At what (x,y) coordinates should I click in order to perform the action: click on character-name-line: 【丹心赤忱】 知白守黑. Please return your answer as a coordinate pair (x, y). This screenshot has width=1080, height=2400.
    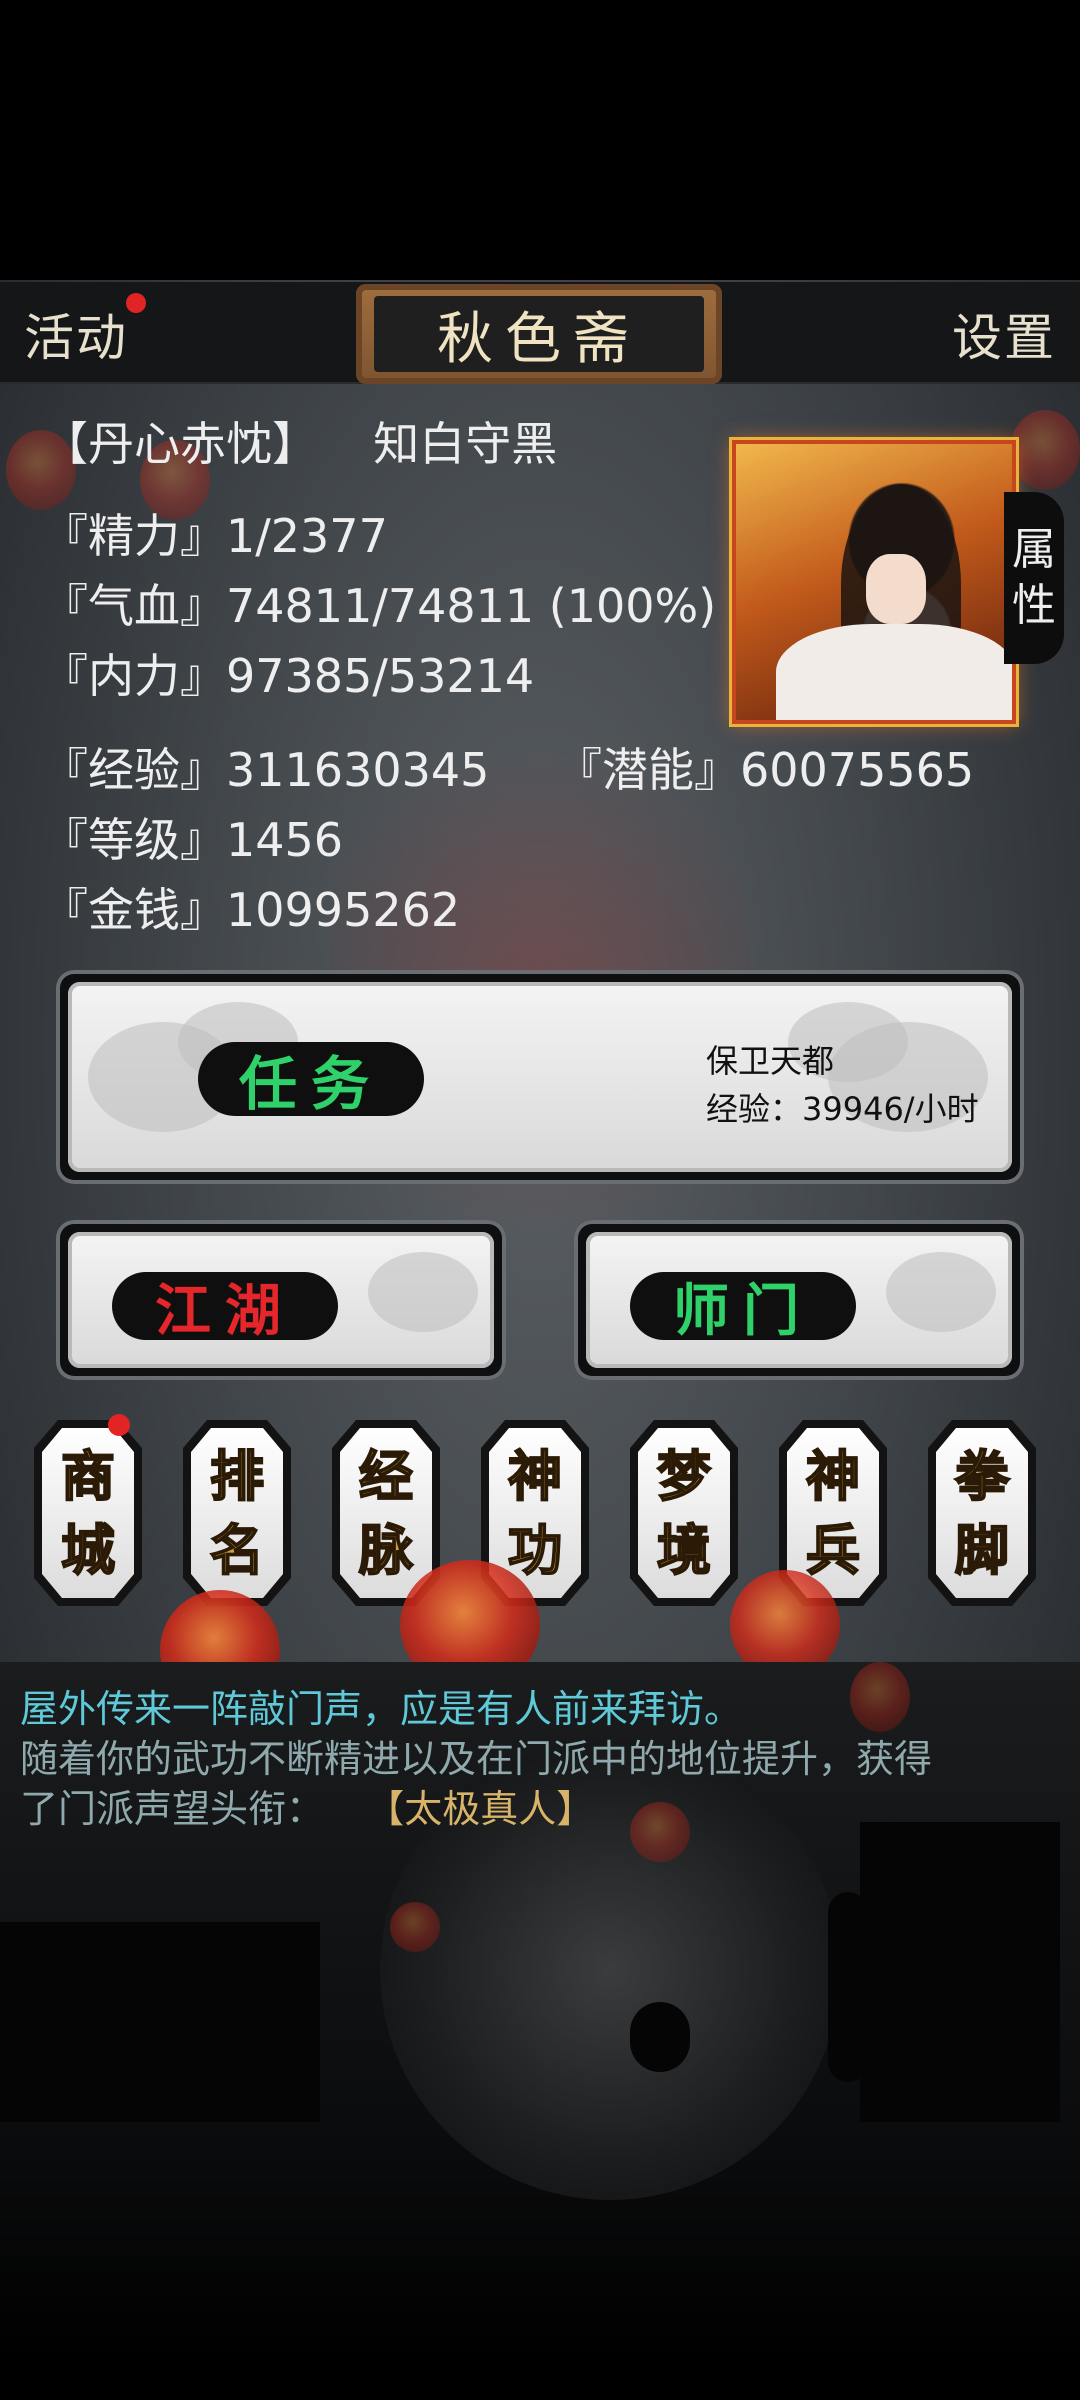
    Looking at the image, I should click on (299, 441).